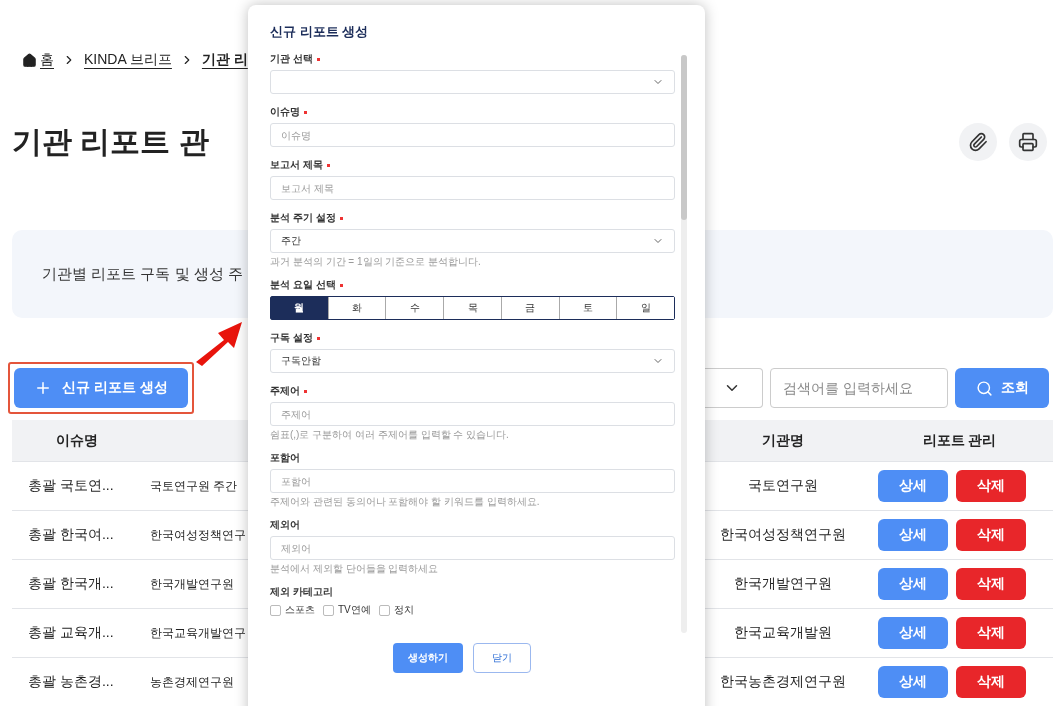 The image size is (1053, 706). What do you see at coordinates (959, 440) in the screenshot?
I see `column-header: 리포트 관리` at bounding box center [959, 440].